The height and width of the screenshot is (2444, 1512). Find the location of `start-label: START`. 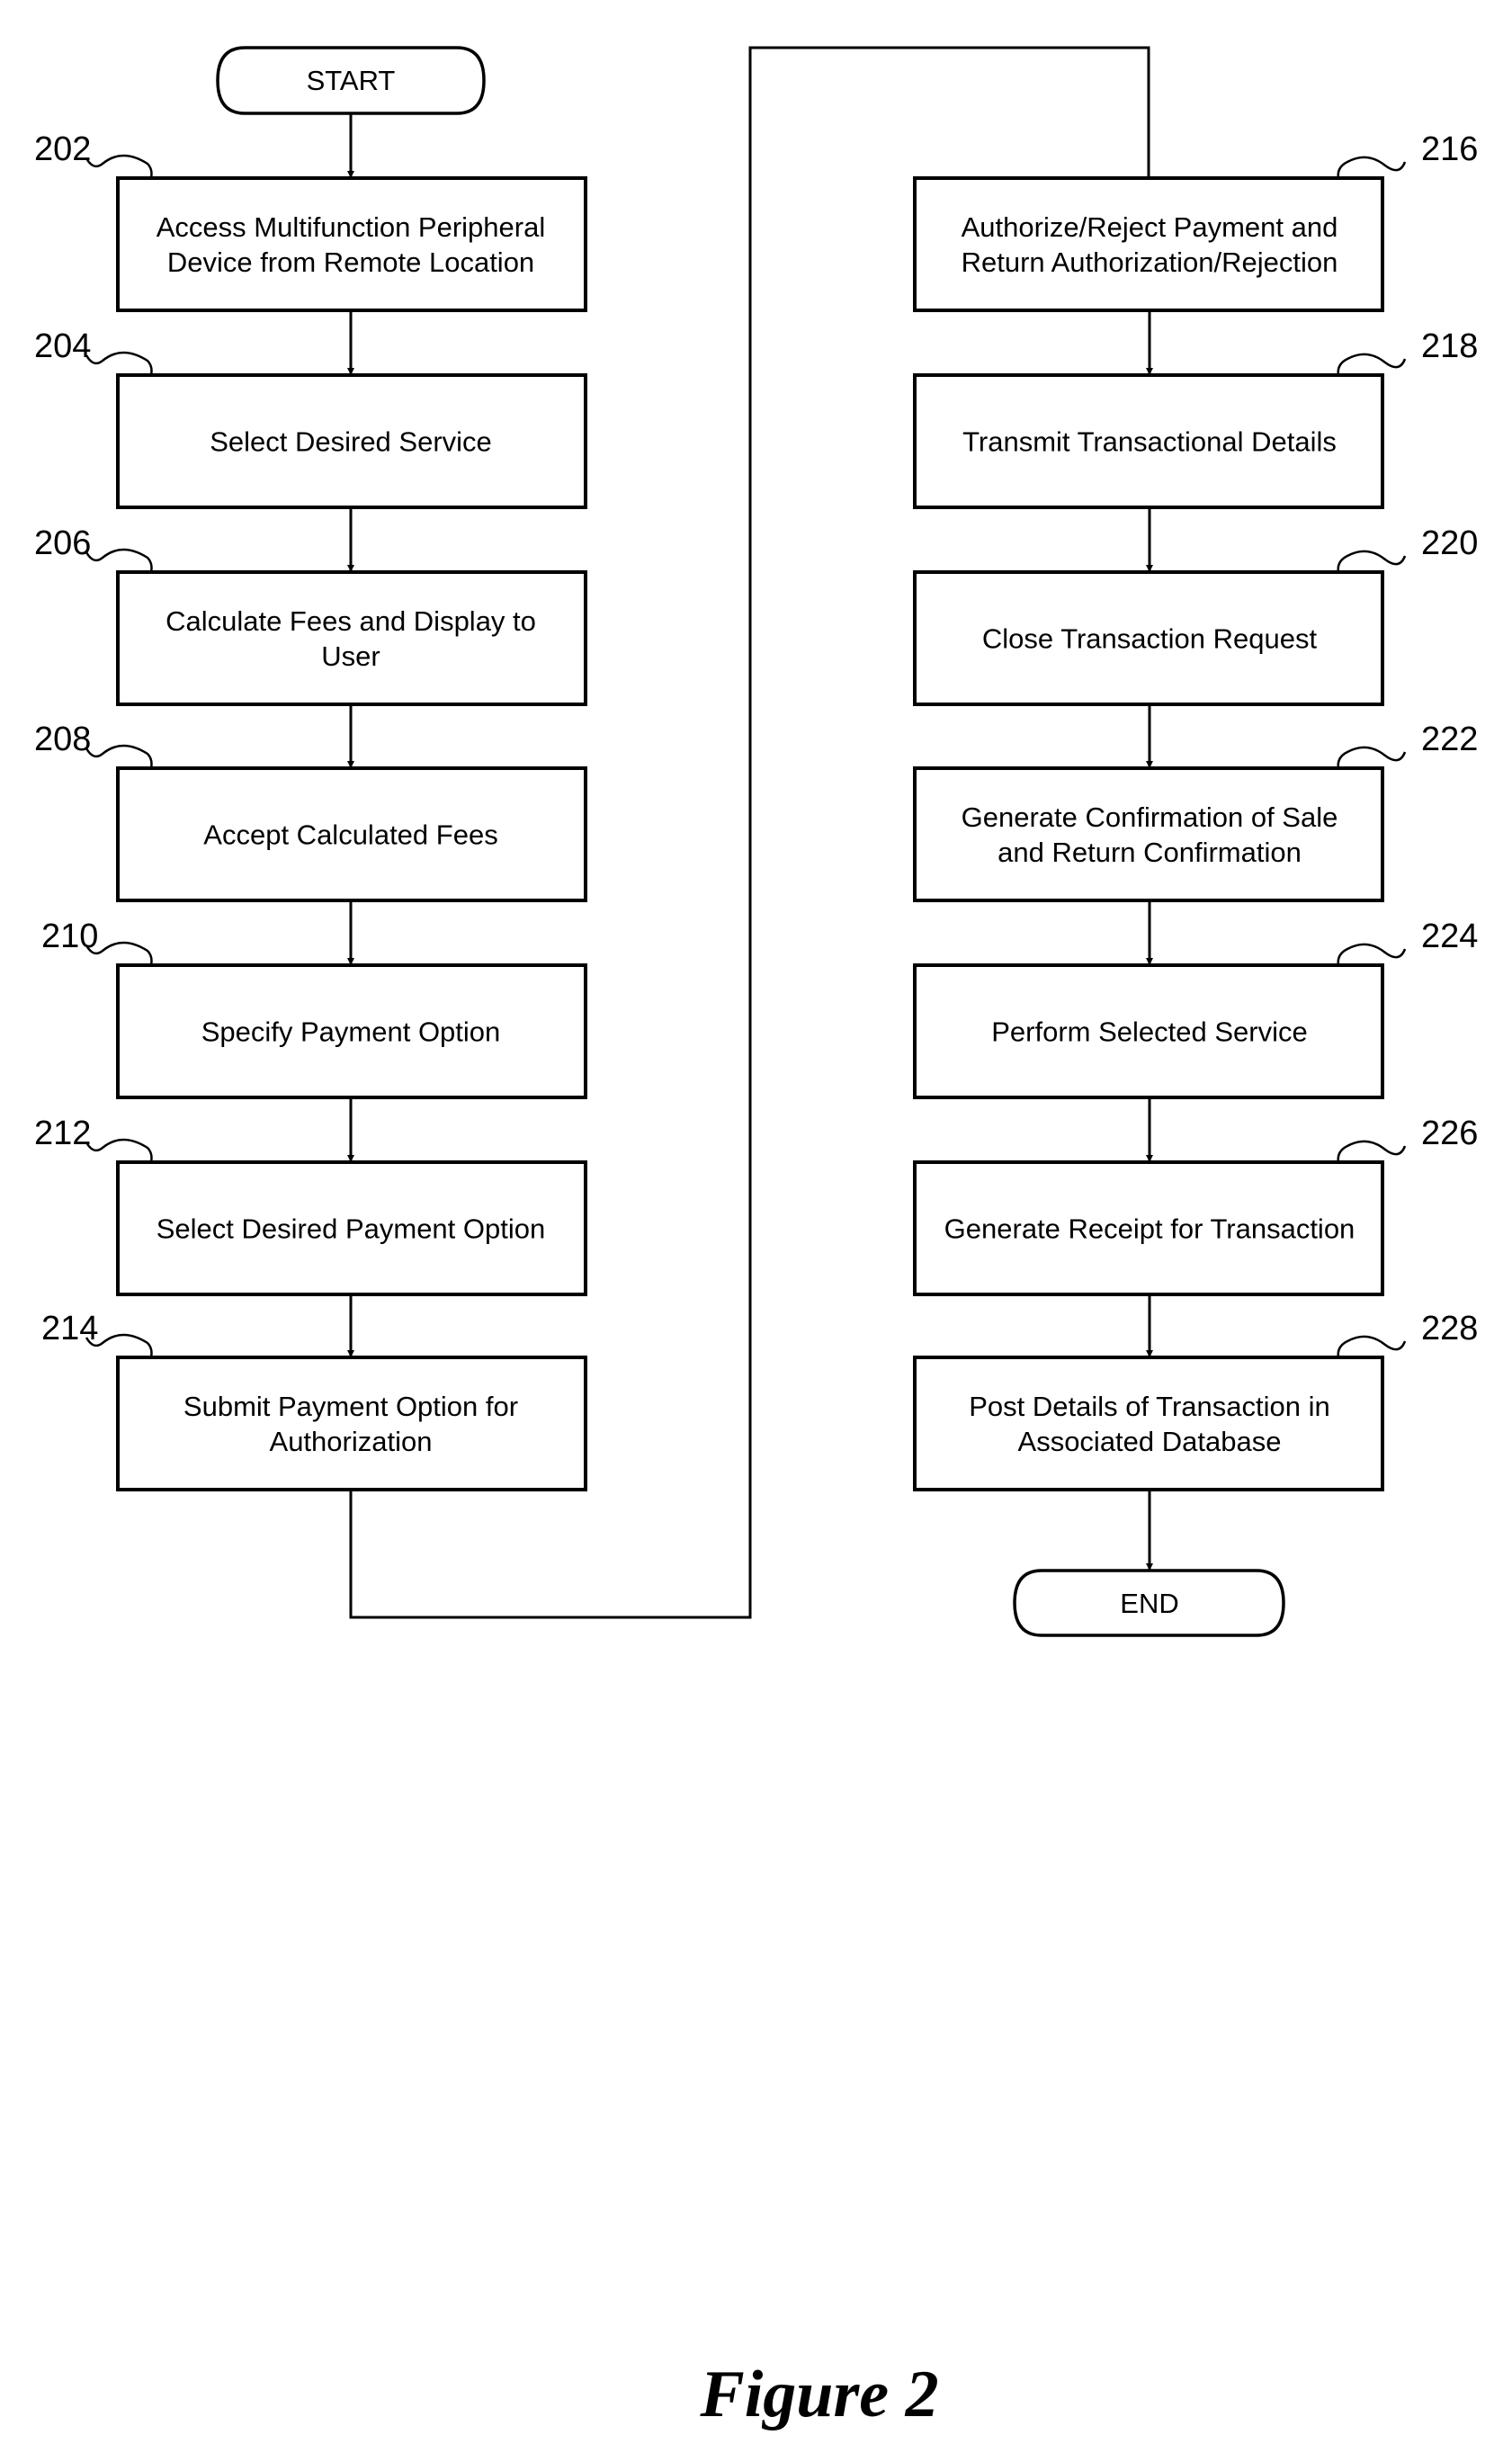

start-label: START is located at coordinates (351, 80).